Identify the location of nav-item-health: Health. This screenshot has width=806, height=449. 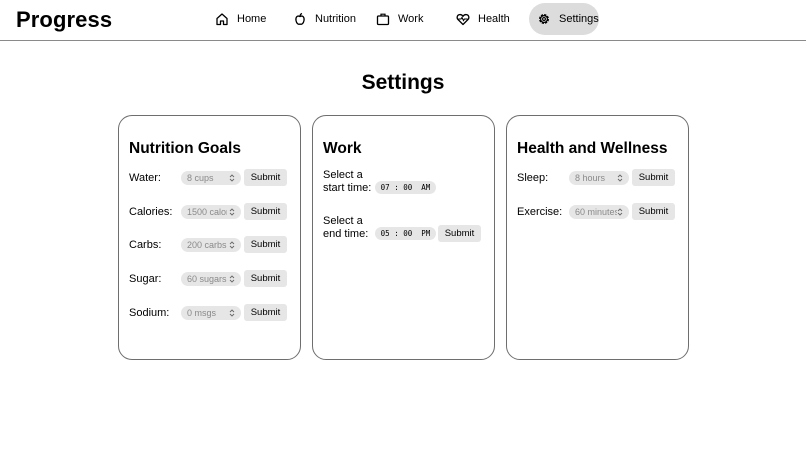
(483, 19).